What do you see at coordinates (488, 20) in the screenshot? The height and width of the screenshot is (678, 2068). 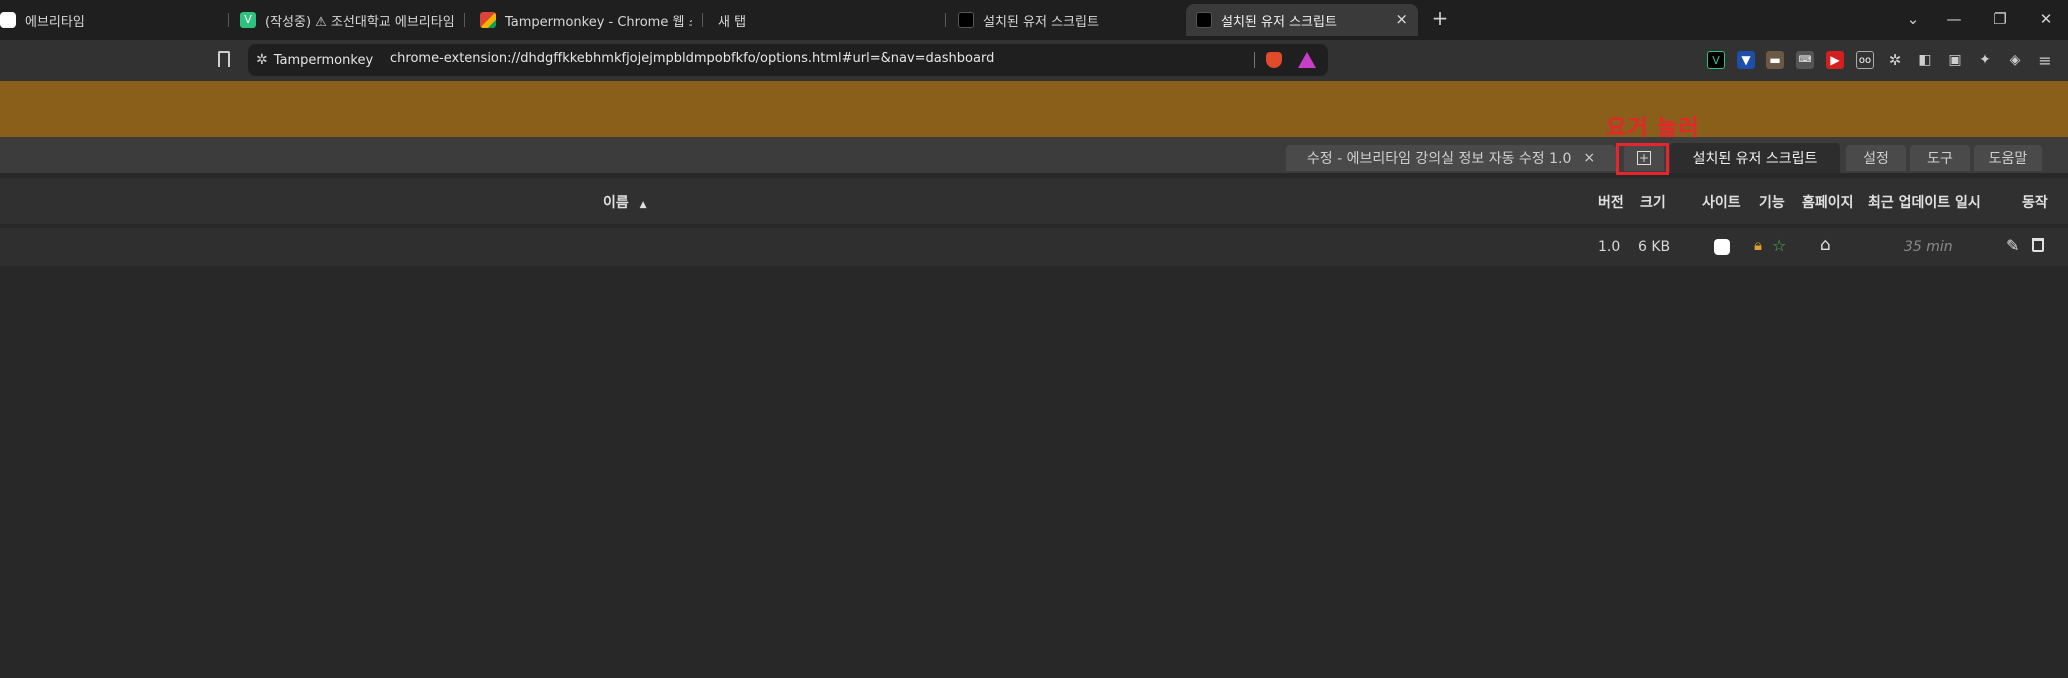 I see `chrome-webstore-icon` at bounding box center [488, 20].